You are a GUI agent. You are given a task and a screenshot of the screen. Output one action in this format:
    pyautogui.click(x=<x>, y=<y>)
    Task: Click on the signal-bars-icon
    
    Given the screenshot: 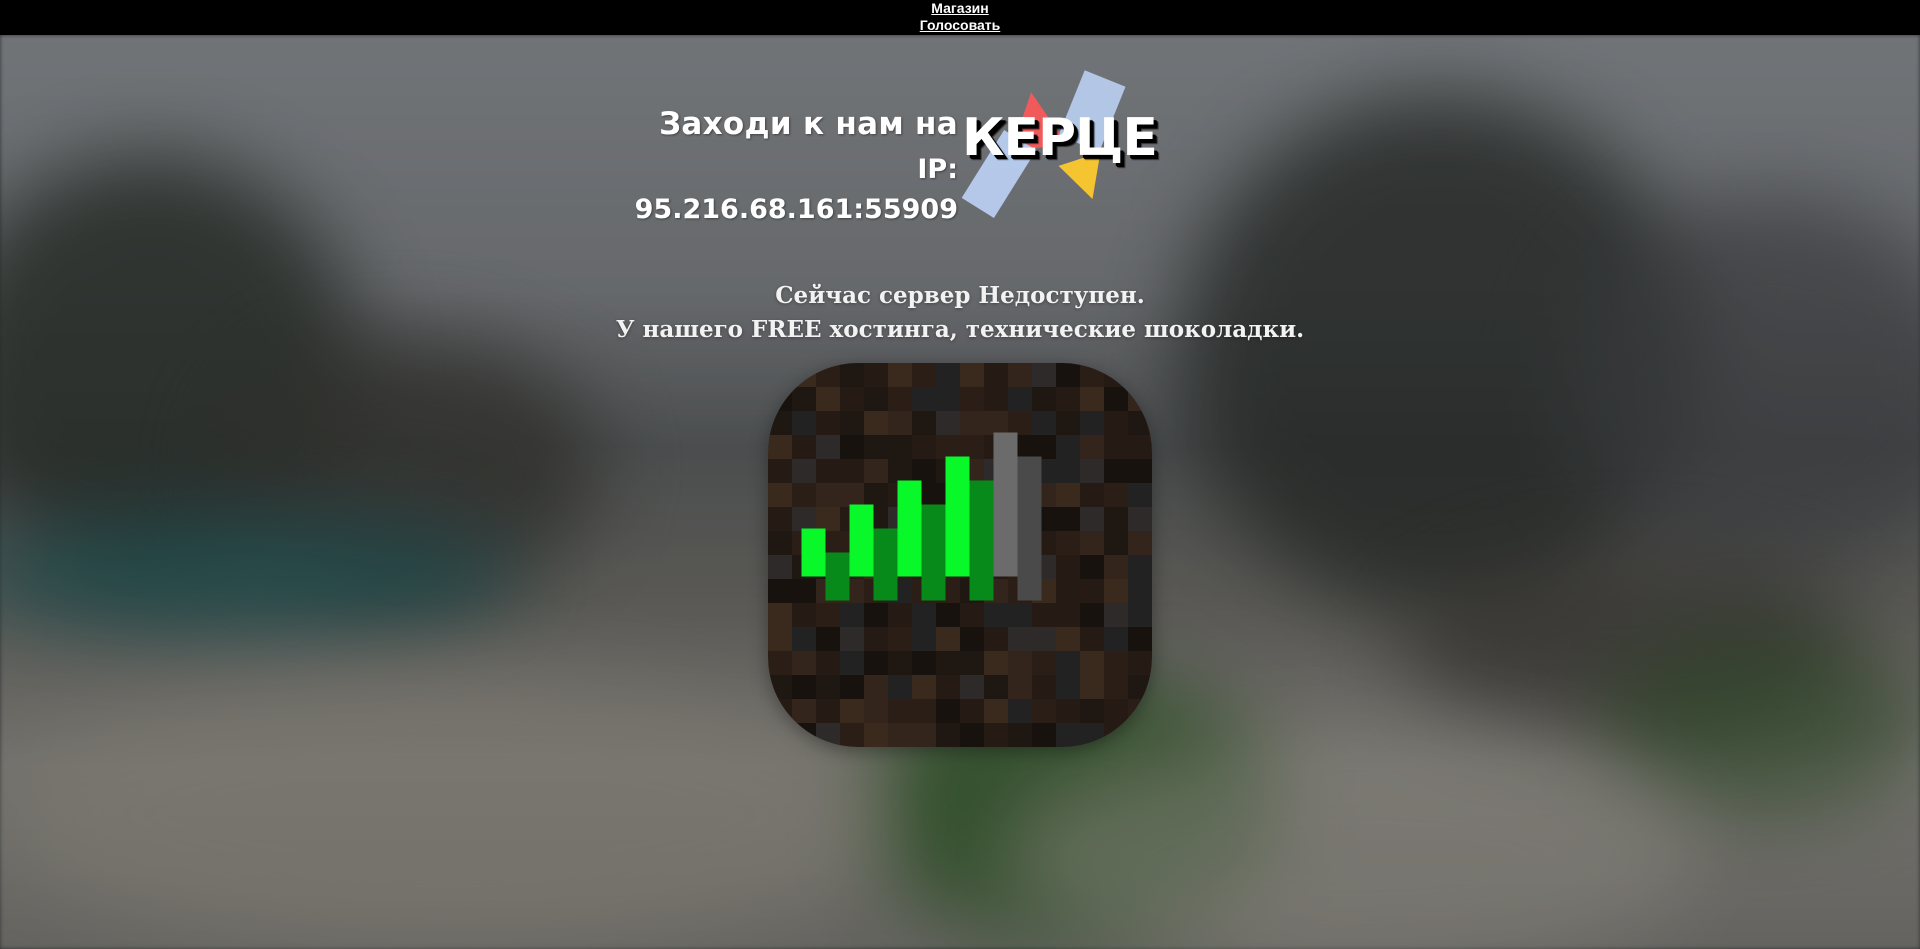 What is the action you would take?
    pyautogui.click(x=960, y=555)
    